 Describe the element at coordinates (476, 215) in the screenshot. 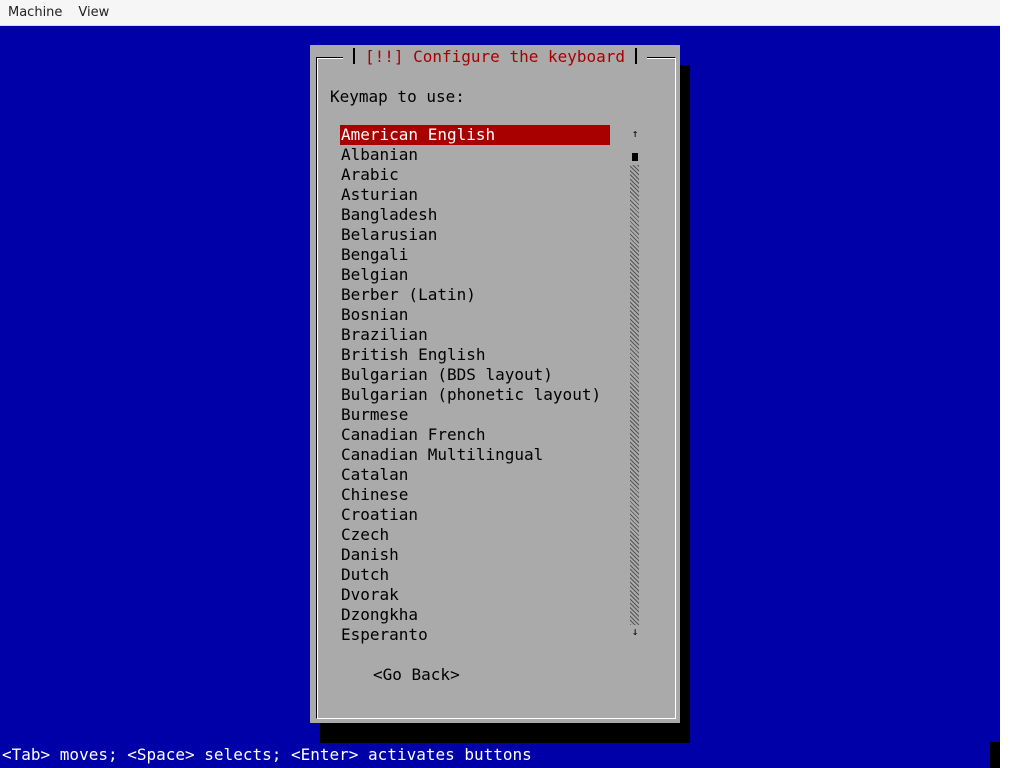

I see `keymap-option: Bangladesh` at that location.